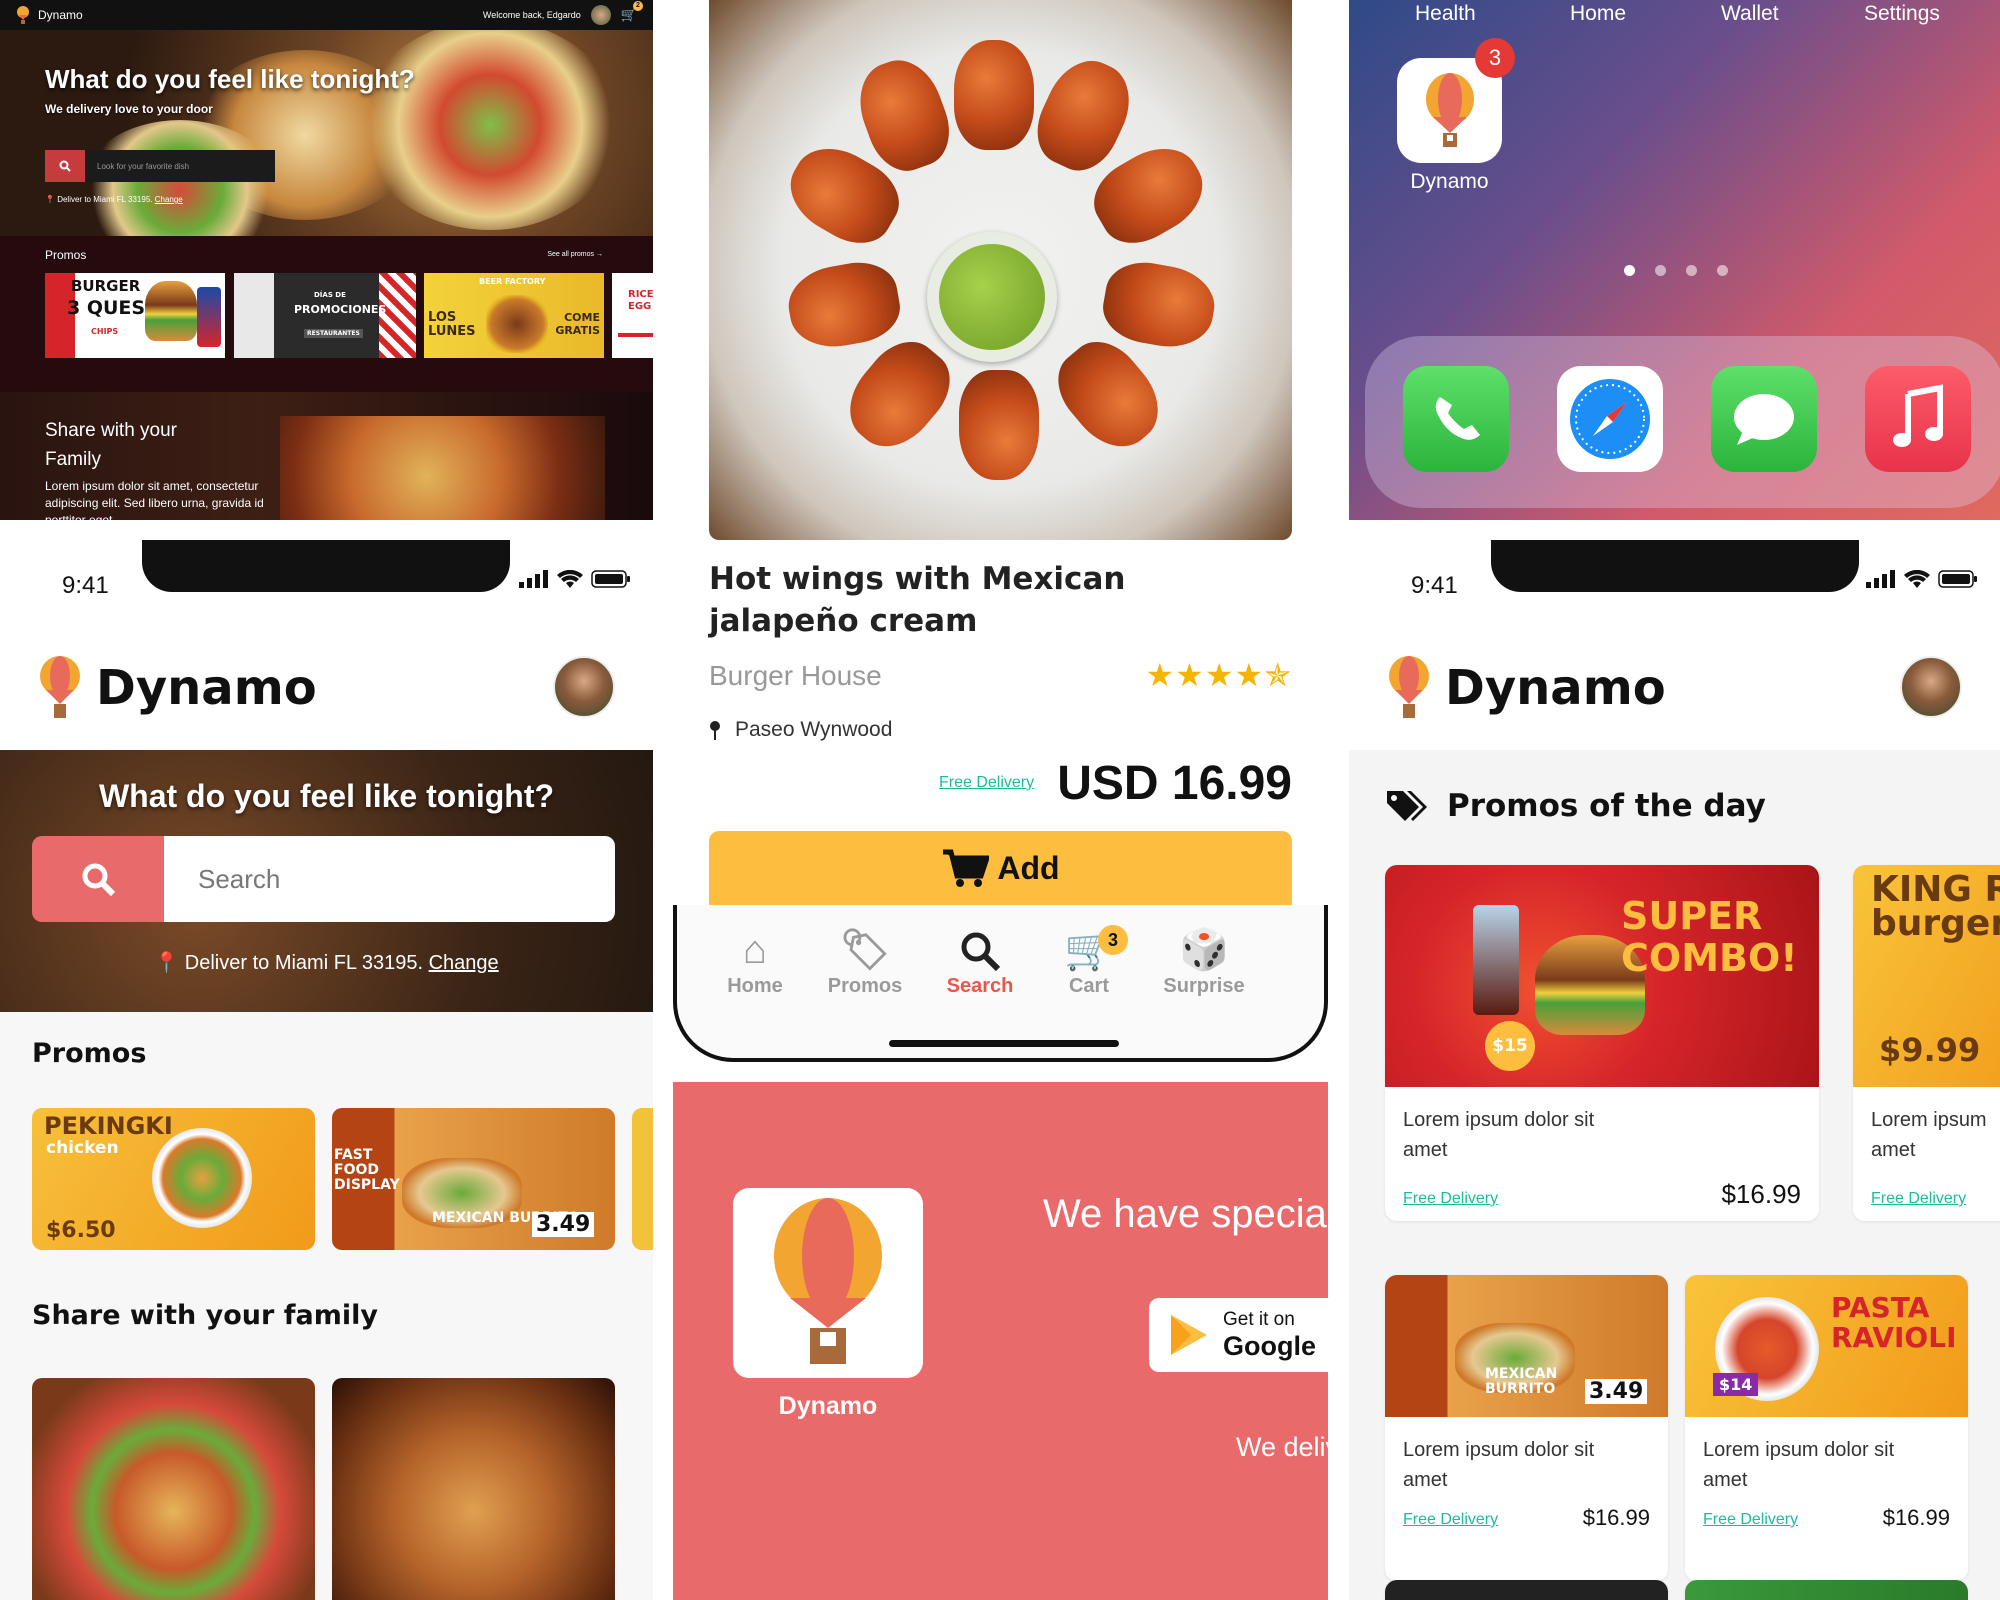 The width and height of the screenshot is (2000, 1600). What do you see at coordinates (1445, 14) in the screenshot?
I see `widget-label: Health` at bounding box center [1445, 14].